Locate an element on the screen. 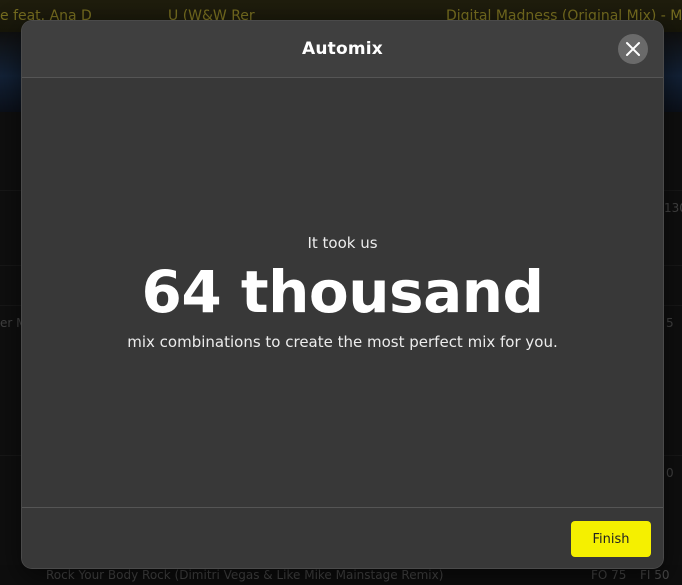 This screenshot has width=682, height=585. combinations-count: 64 thousand is located at coordinates (342, 292).